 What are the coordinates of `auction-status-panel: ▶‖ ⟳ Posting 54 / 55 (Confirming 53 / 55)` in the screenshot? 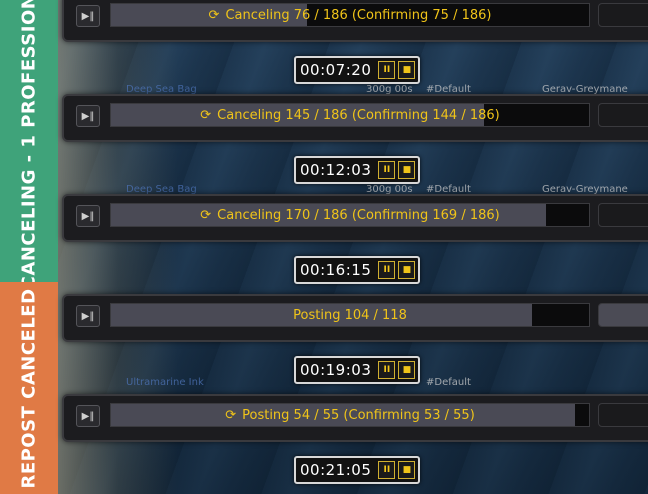 It's located at (355, 418).